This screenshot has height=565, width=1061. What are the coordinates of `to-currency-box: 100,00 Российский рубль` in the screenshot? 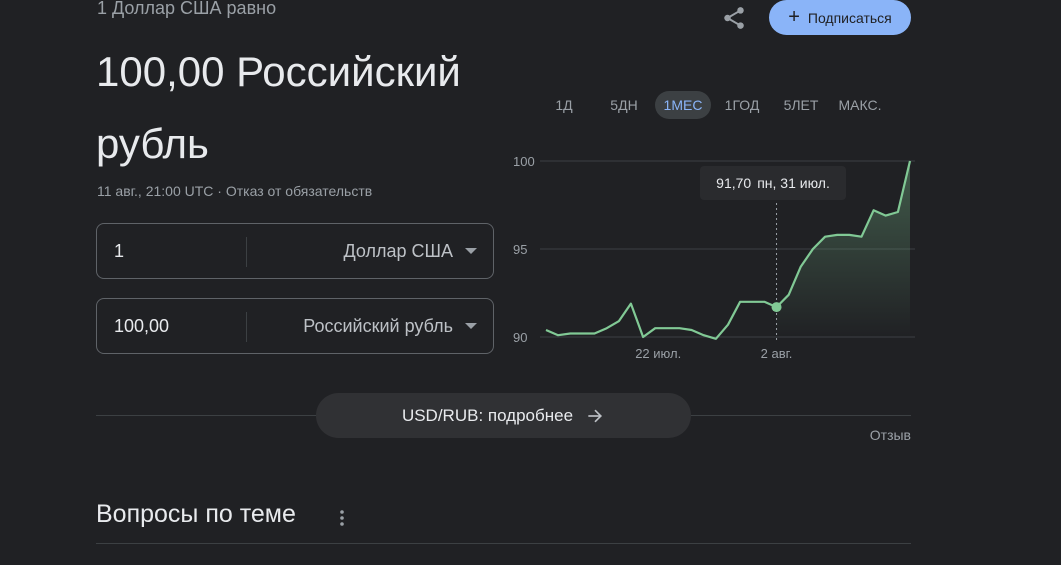 It's located at (295, 326).